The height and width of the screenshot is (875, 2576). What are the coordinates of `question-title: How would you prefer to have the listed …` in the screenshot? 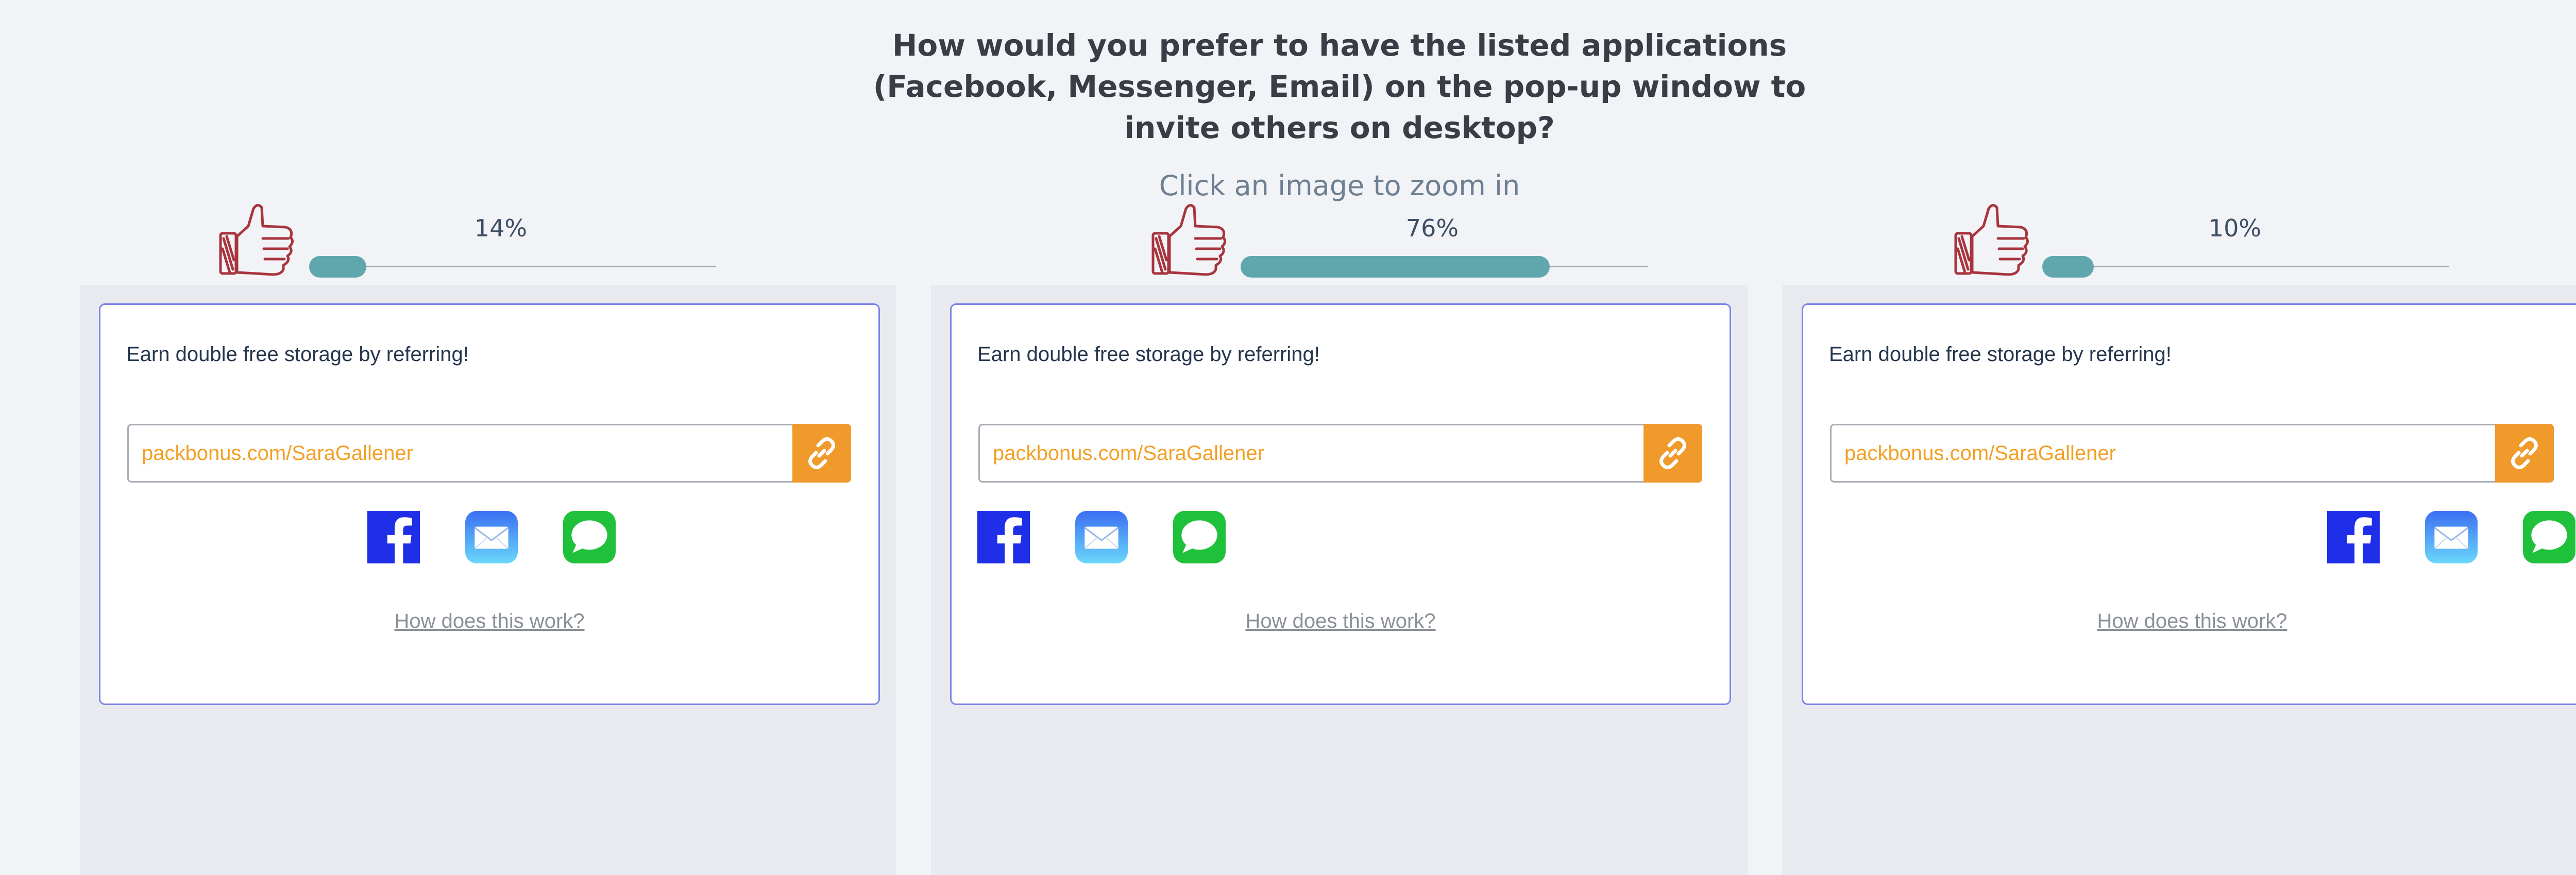 It's located at (1339, 86).